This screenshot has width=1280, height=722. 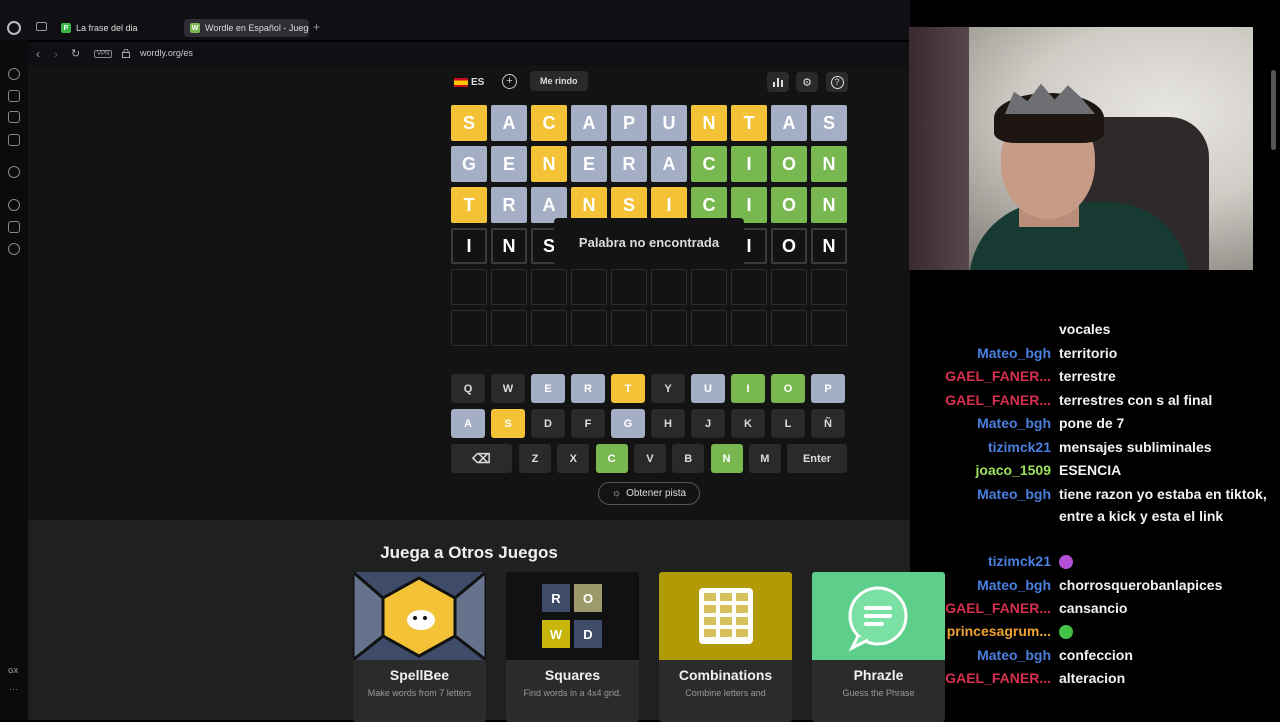 I want to click on key-e: E, so click(x=548, y=388).